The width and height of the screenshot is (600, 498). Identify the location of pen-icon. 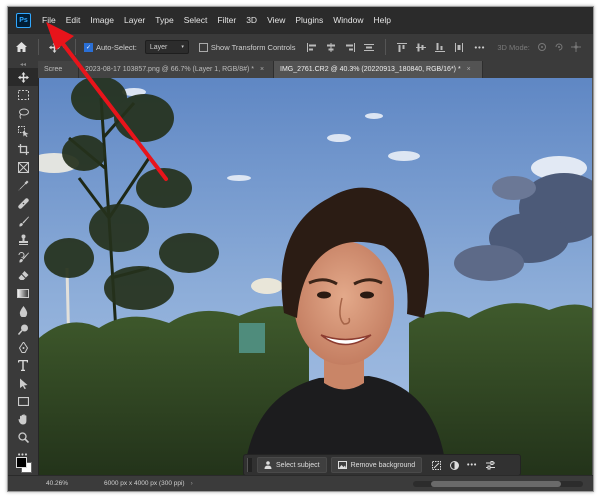
(23, 347).